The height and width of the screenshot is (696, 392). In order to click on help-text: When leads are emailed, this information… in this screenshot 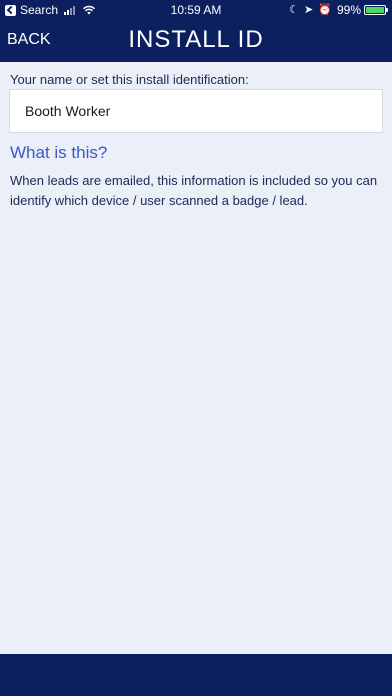, I will do `click(194, 190)`.